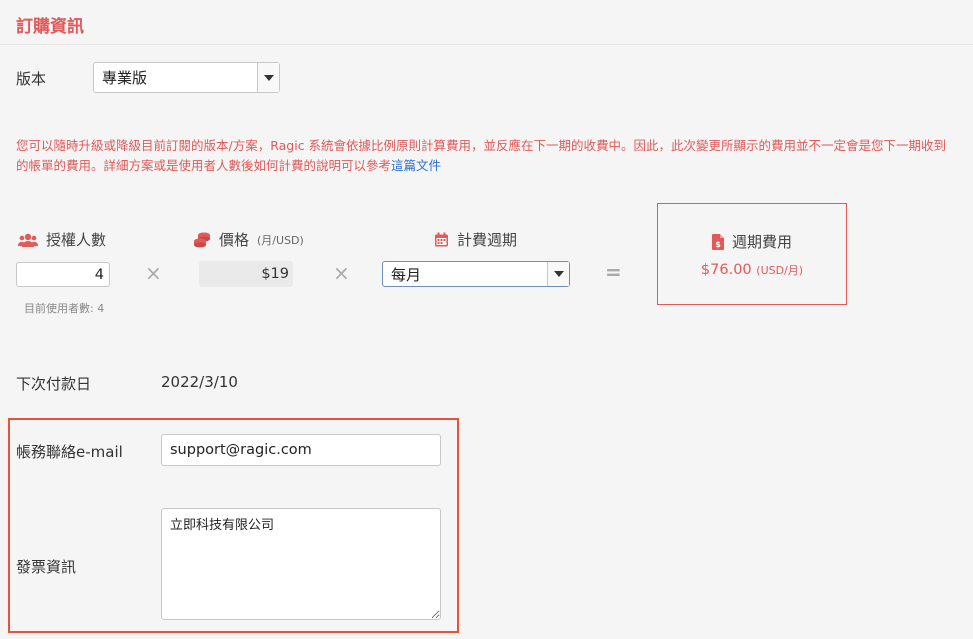 Image resolution: width=973 pixels, height=639 pixels. I want to click on price-header: 價格 (月/USD), so click(248, 239).